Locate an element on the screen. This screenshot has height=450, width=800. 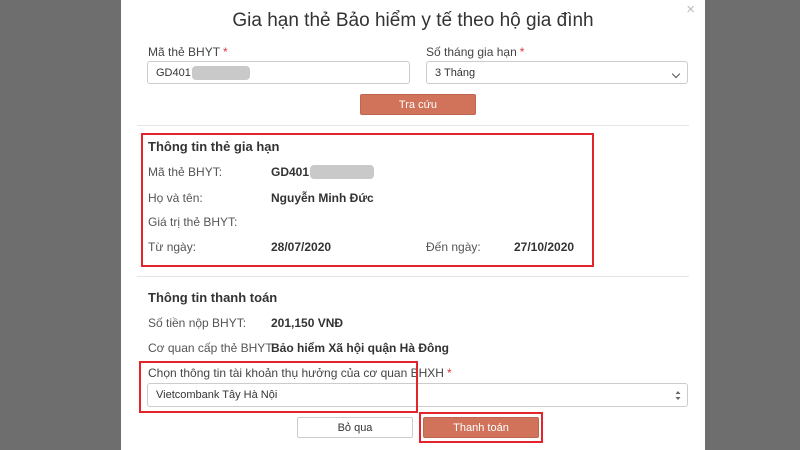
select-arrows-icon is located at coordinates (678, 395).